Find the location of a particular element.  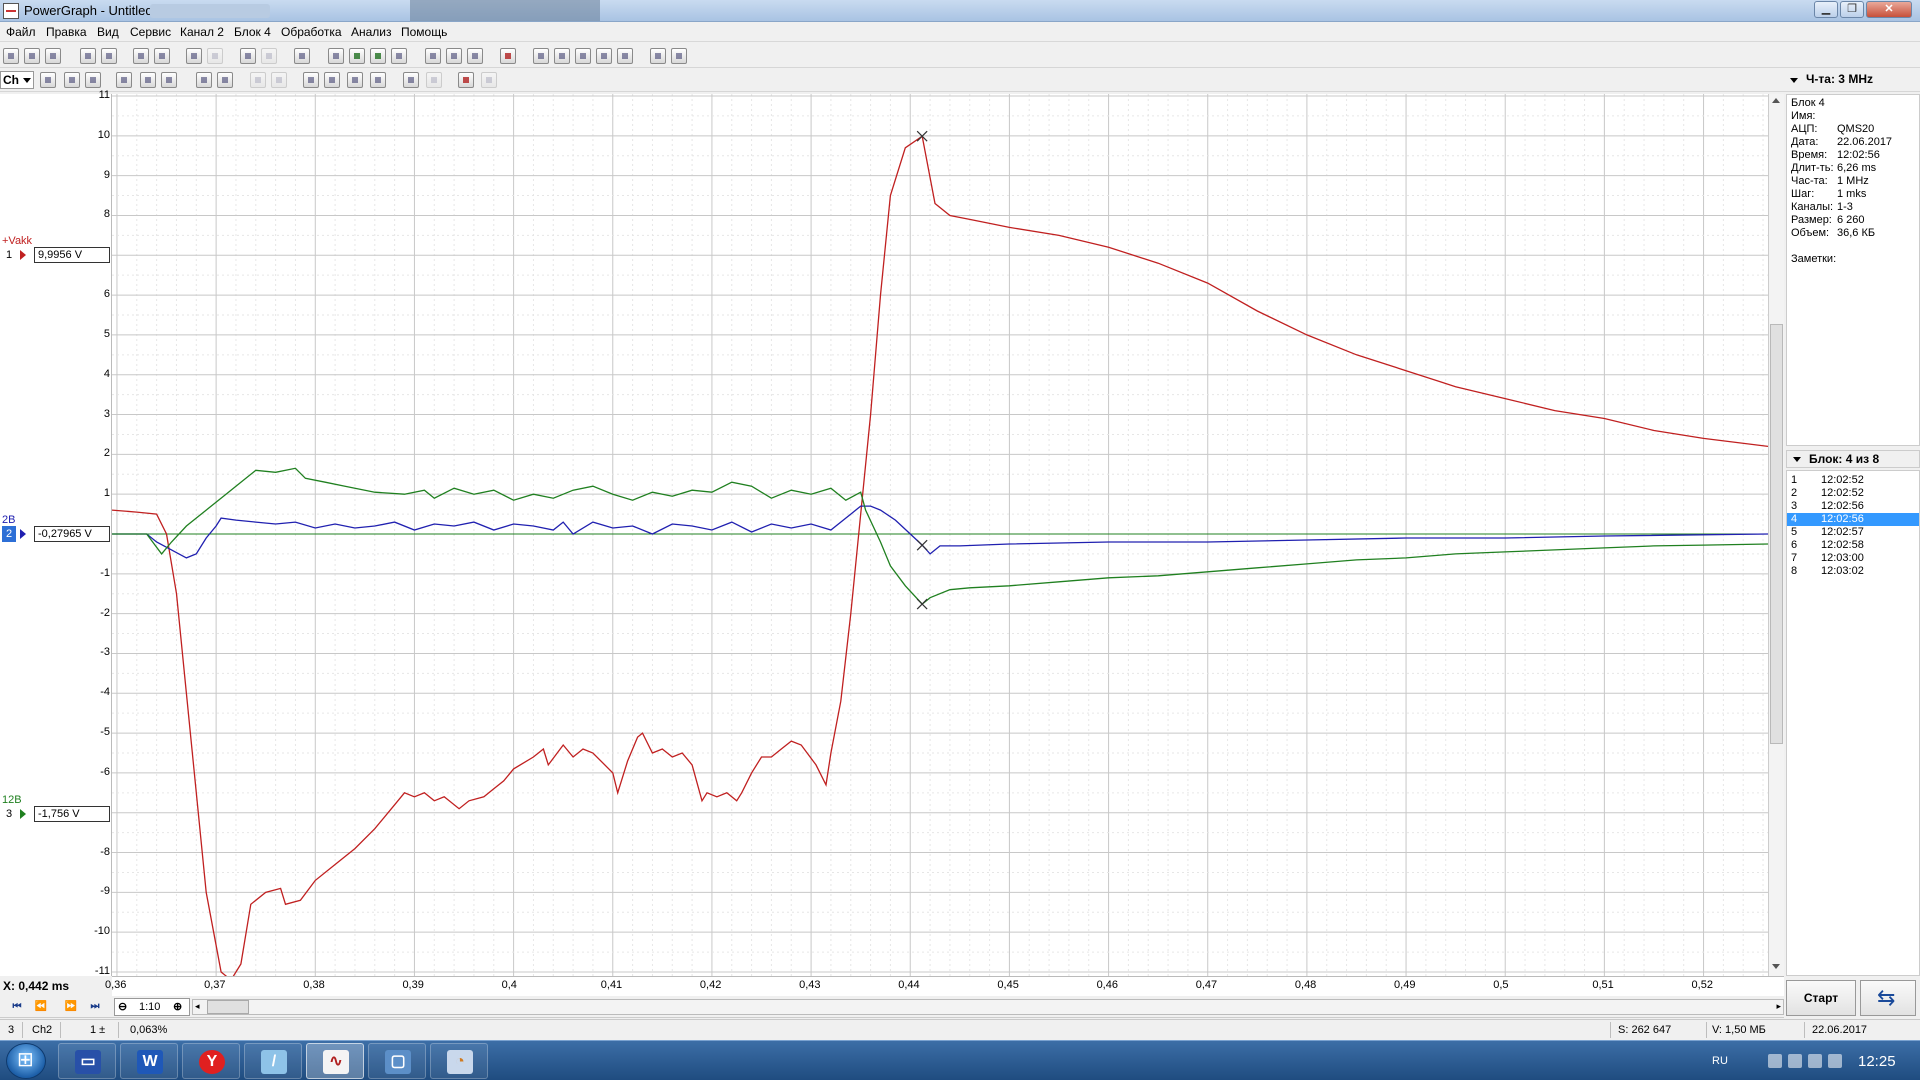

first-page-icon is located at coordinates (311, 80).